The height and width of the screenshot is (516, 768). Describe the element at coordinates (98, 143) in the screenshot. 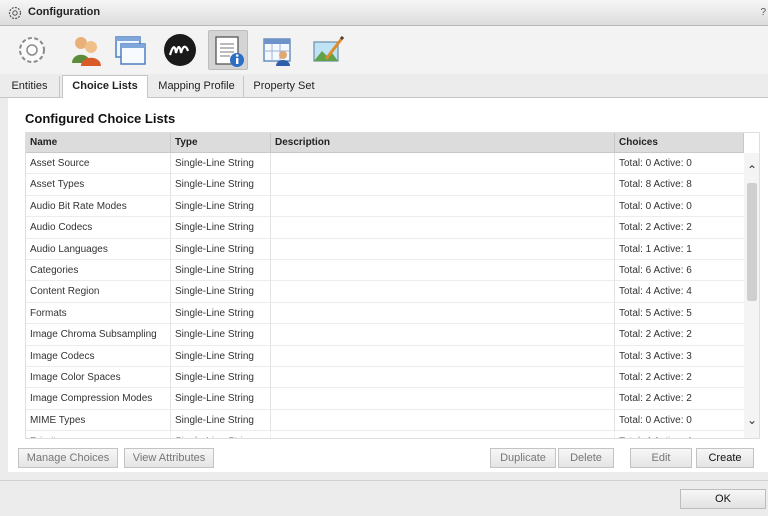

I see `column-header-name: Name` at that location.